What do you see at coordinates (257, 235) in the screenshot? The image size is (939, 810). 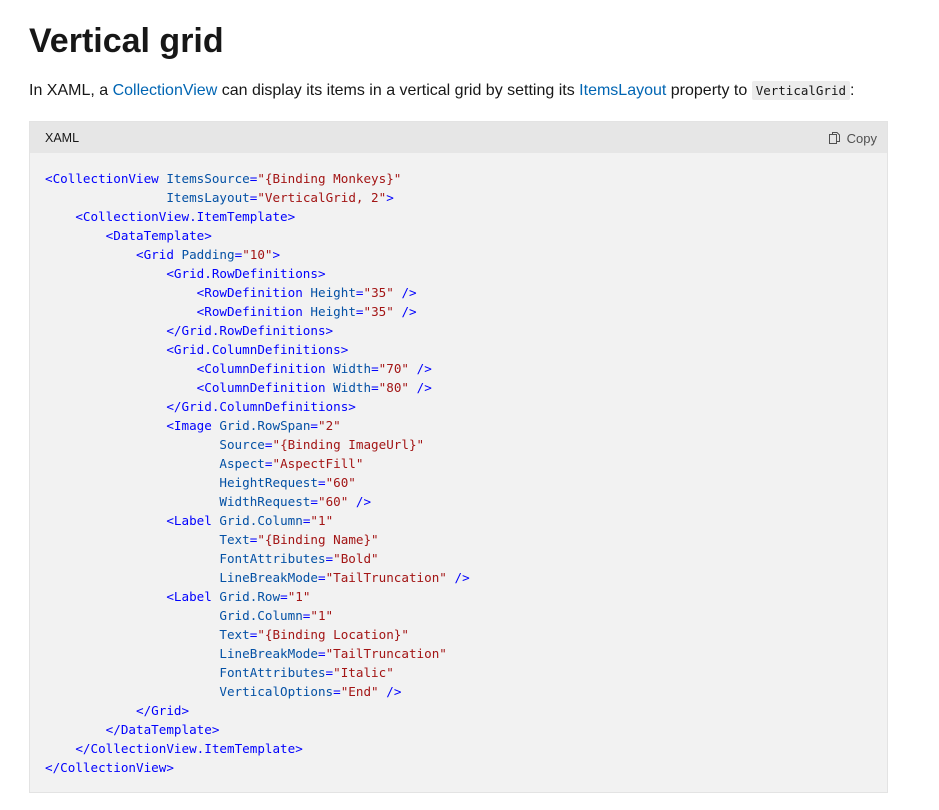 I see `code-line: <DataTemplate>` at bounding box center [257, 235].